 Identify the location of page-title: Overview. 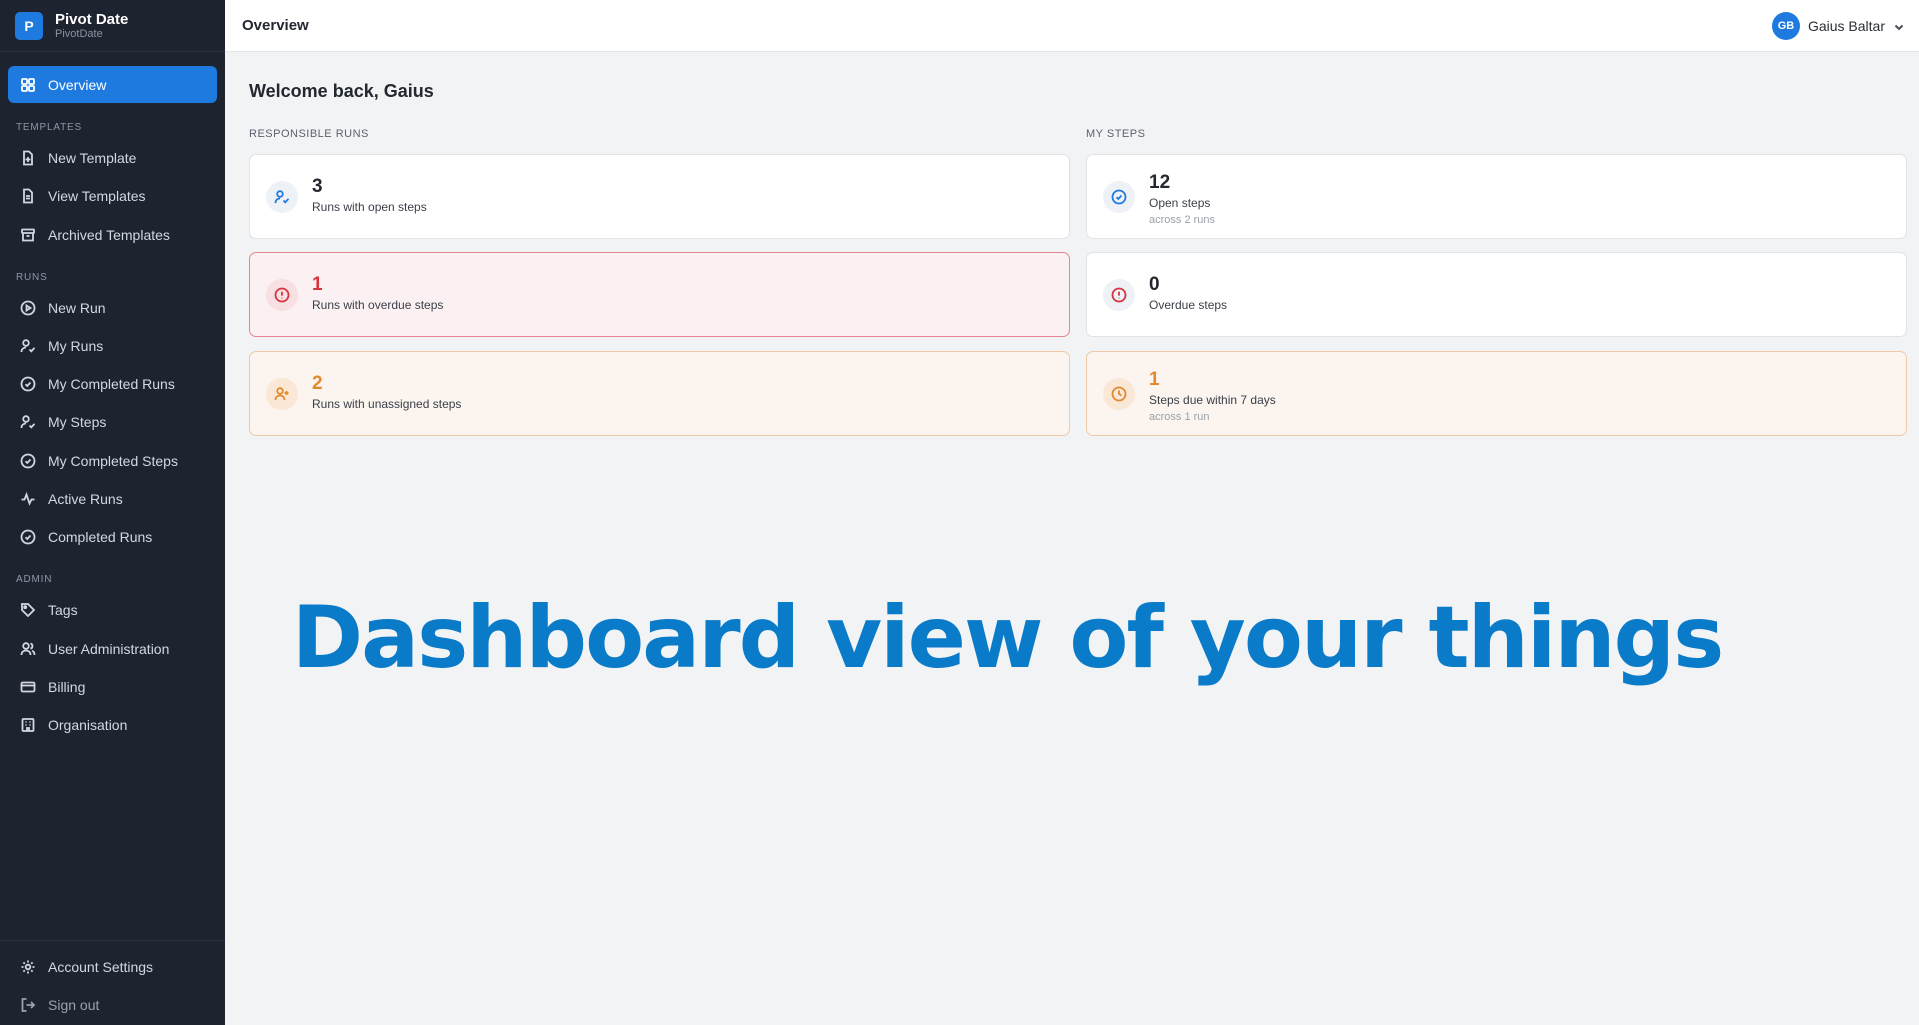
(275, 25).